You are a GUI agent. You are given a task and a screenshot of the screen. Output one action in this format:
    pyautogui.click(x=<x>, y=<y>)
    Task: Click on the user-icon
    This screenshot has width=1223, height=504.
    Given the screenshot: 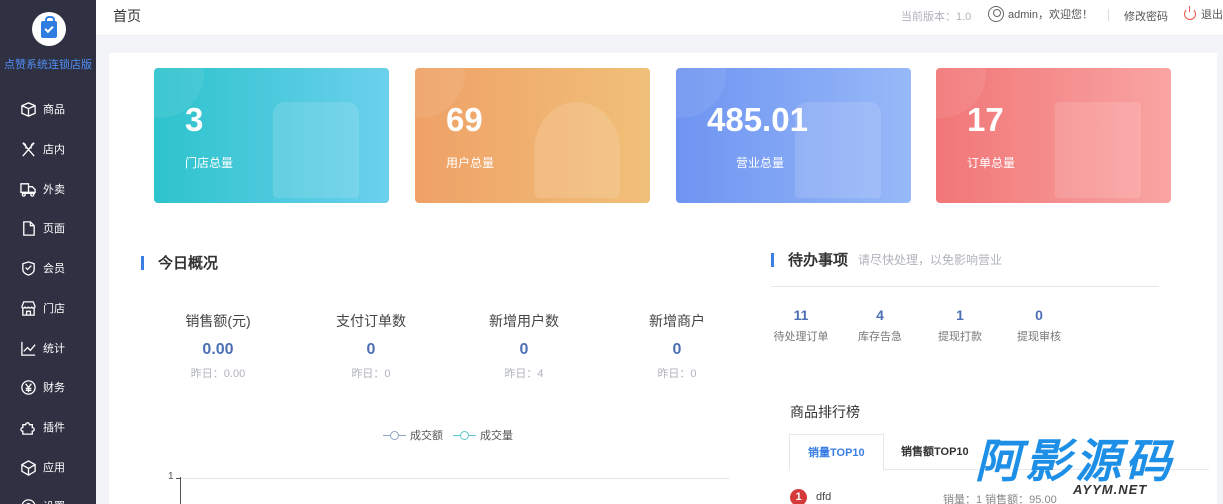 What is the action you would take?
    pyautogui.click(x=996, y=14)
    